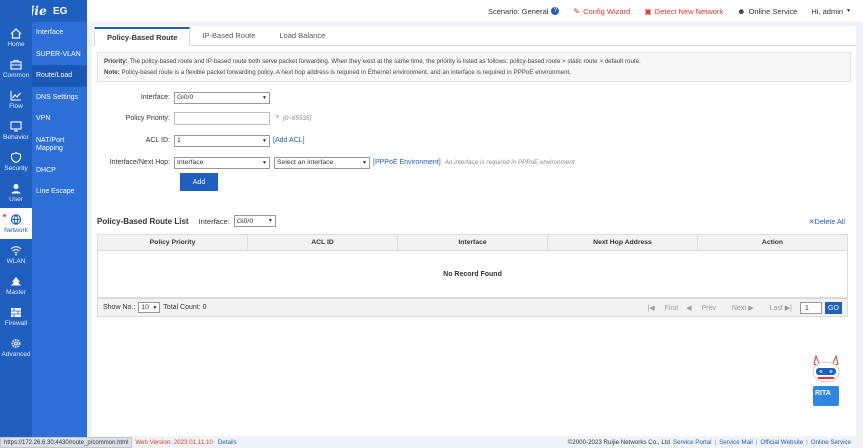  What do you see at coordinates (773, 11) in the screenshot?
I see `online-service-label: Online Service` at bounding box center [773, 11].